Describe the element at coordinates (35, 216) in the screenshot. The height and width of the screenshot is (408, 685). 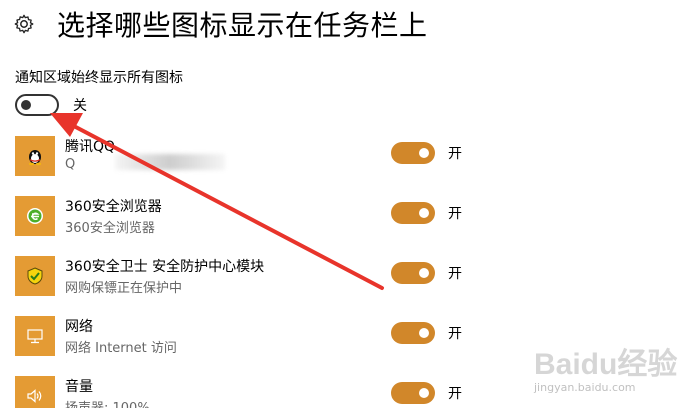
I see `browser-360-icon` at that location.